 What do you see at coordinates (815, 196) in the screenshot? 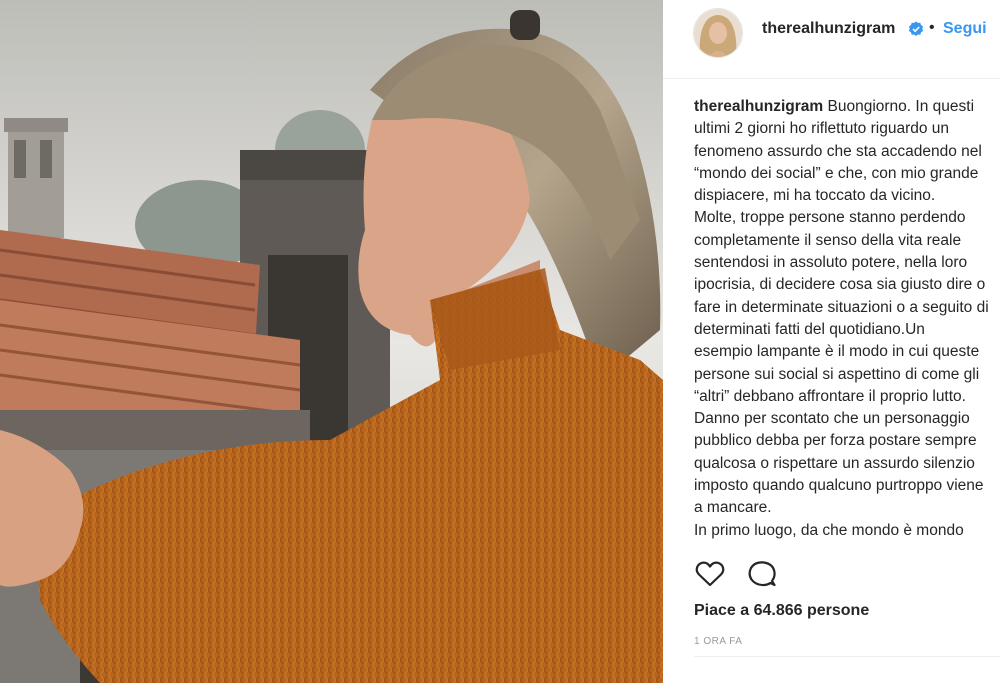
I see `caption-line: dispiacere, mi ha toccato da vicino.` at bounding box center [815, 196].